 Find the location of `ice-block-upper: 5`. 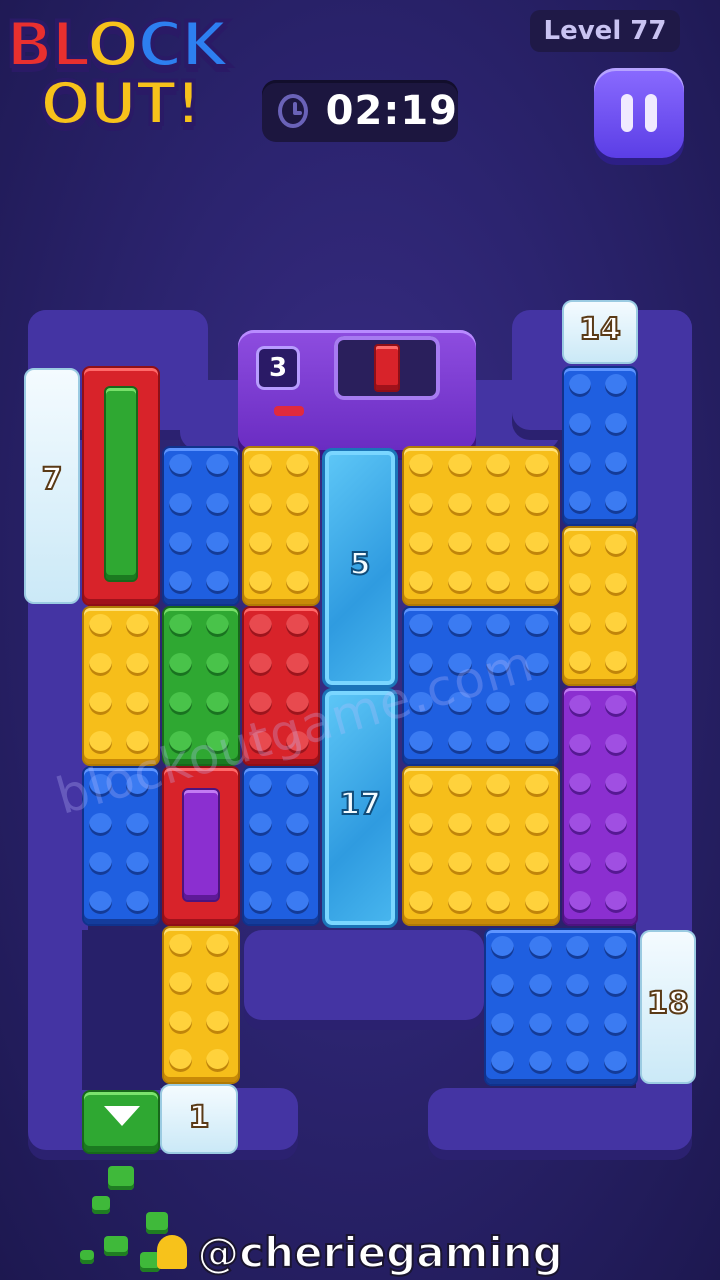

ice-block-upper: 5 is located at coordinates (360, 568).